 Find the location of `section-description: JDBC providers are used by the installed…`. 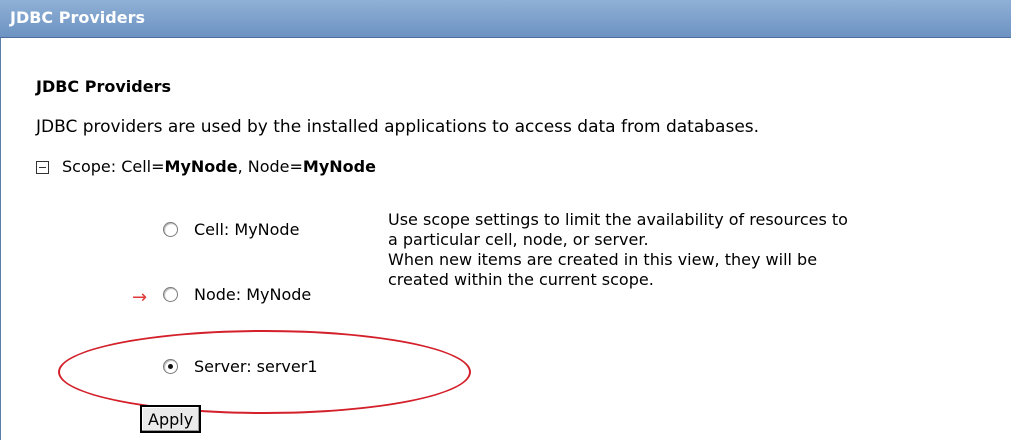

section-description: JDBC providers are used by the installed… is located at coordinates (398, 127).